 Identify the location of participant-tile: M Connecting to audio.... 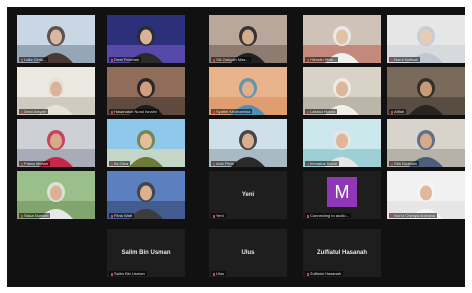
(342, 195).